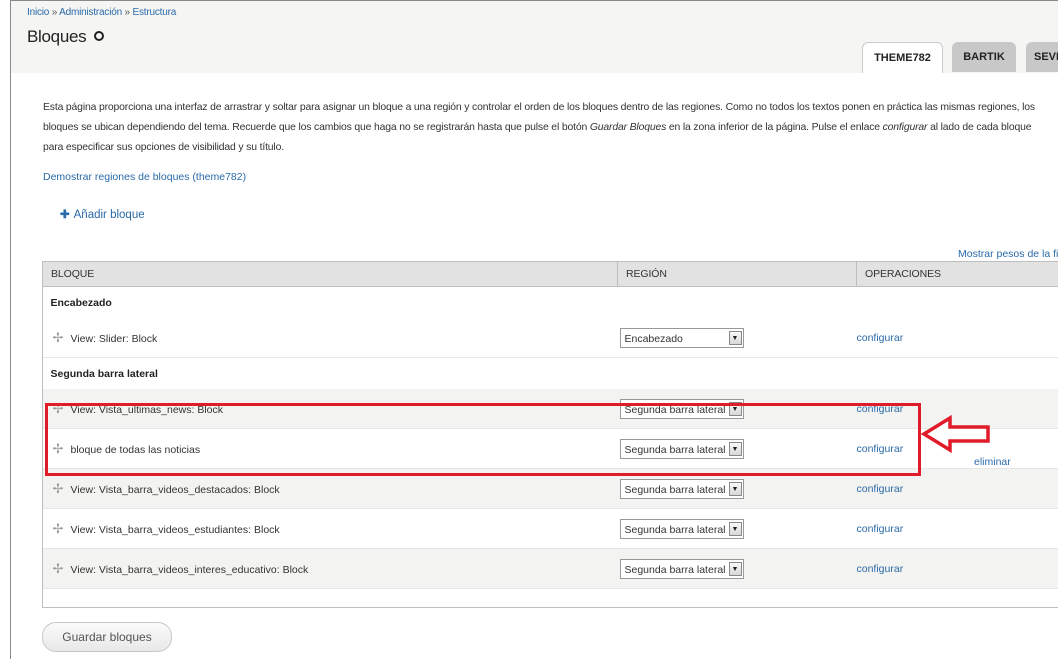  Describe the element at coordinates (107, 637) in the screenshot. I see `save-blocks-button: Guardar bloques` at that location.